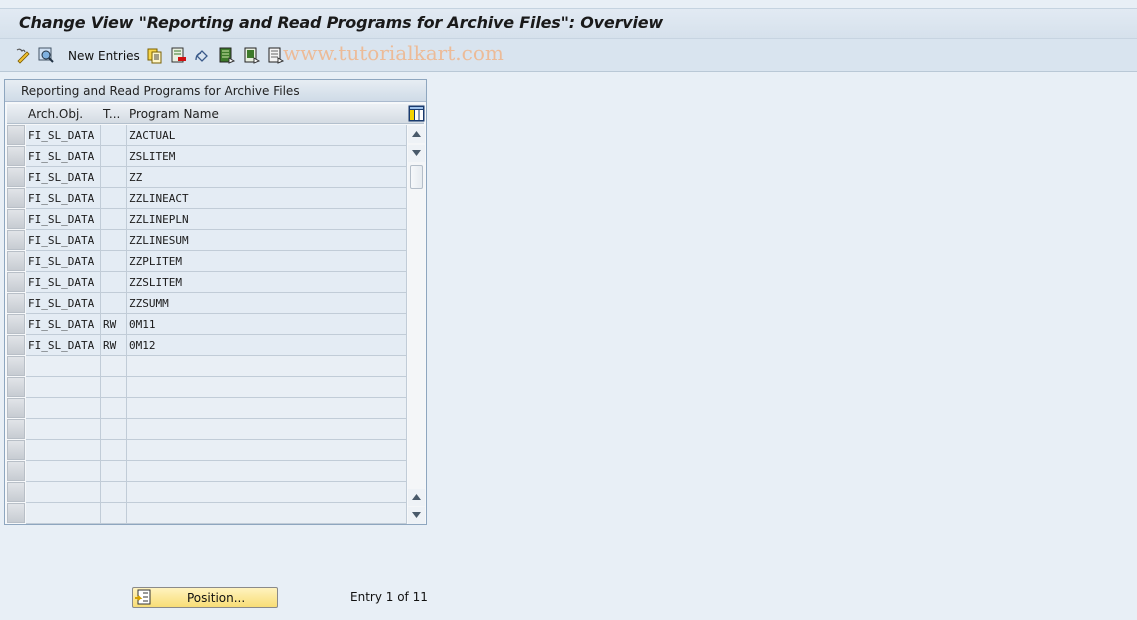 The image size is (1137, 620). I want to click on cell-program-name: ZZLINESUM, so click(267, 240).